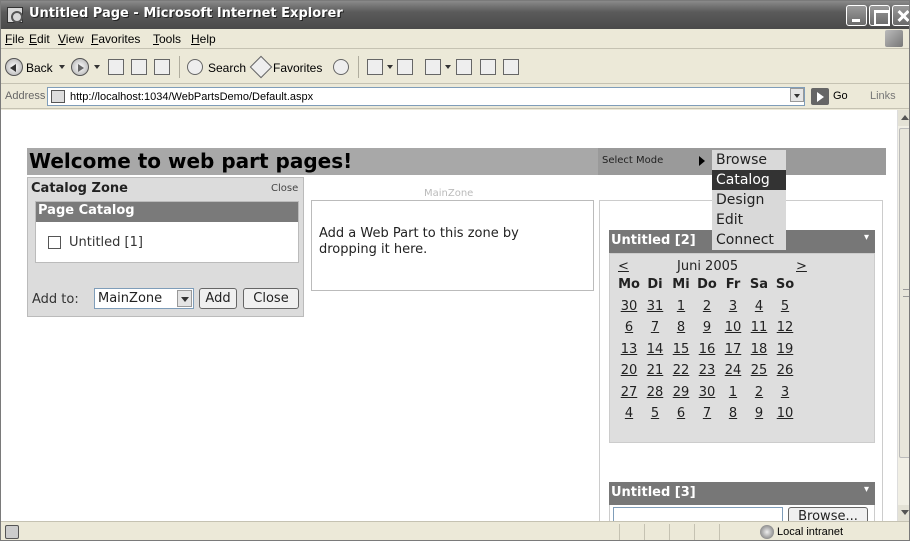  What do you see at coordinates (785, 413) in the screenshot?
I see `calendar-day: 10` at bounding box center [785, 413].